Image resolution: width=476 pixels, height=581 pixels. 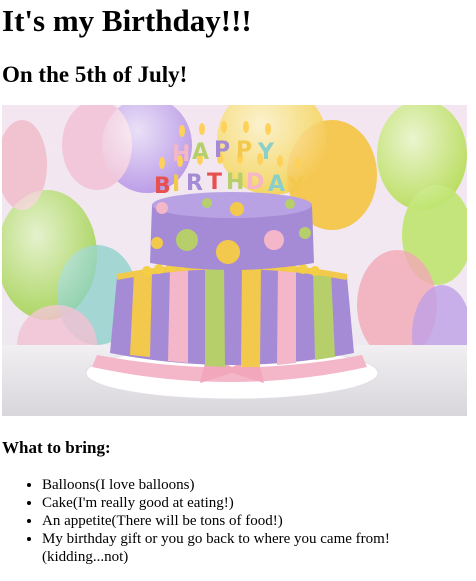 What do you see at coordinates (232, 231) in the screenshot?
I see `cake-top-tier` at bounding box center [232, 231].